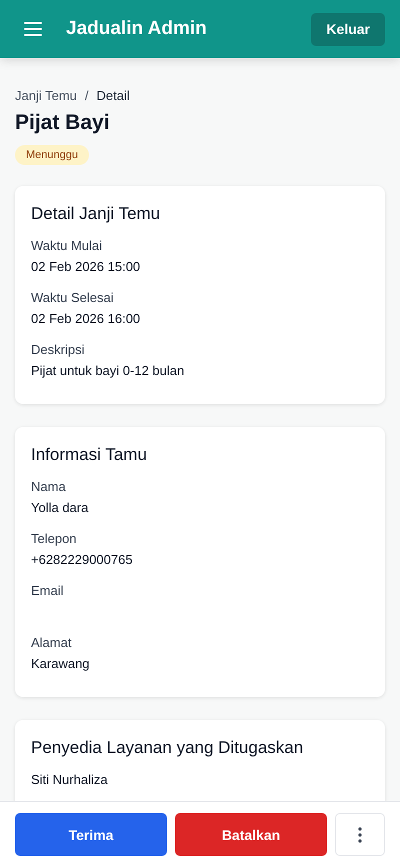  I want to click on field-label: Email, so click(48, 590).